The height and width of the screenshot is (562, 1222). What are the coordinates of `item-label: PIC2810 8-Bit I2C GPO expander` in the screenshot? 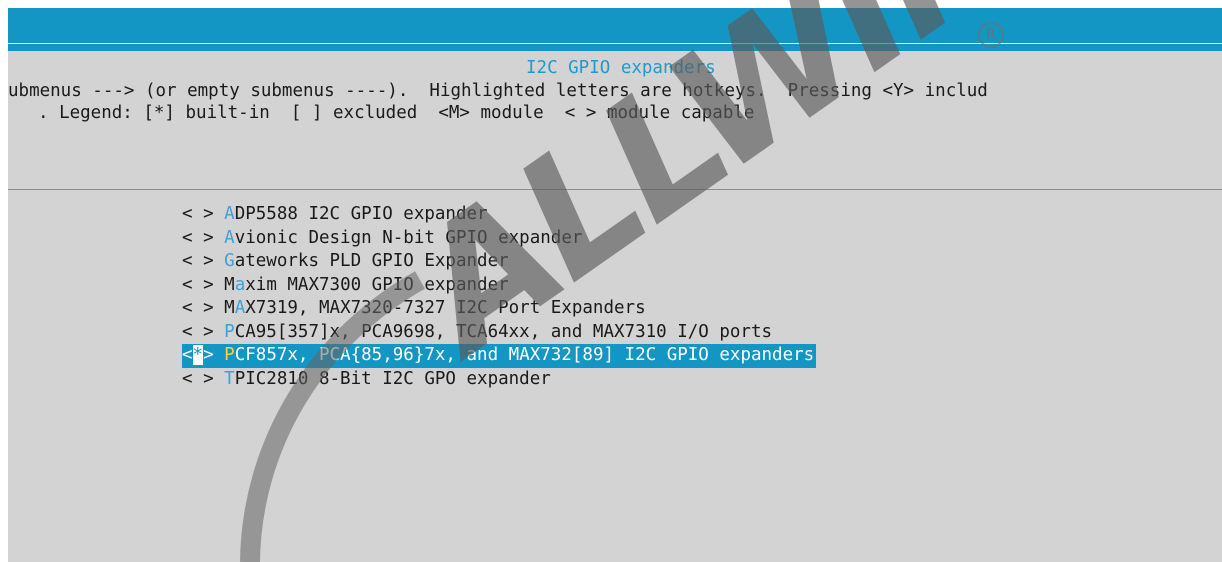 It's located at (392, 378).